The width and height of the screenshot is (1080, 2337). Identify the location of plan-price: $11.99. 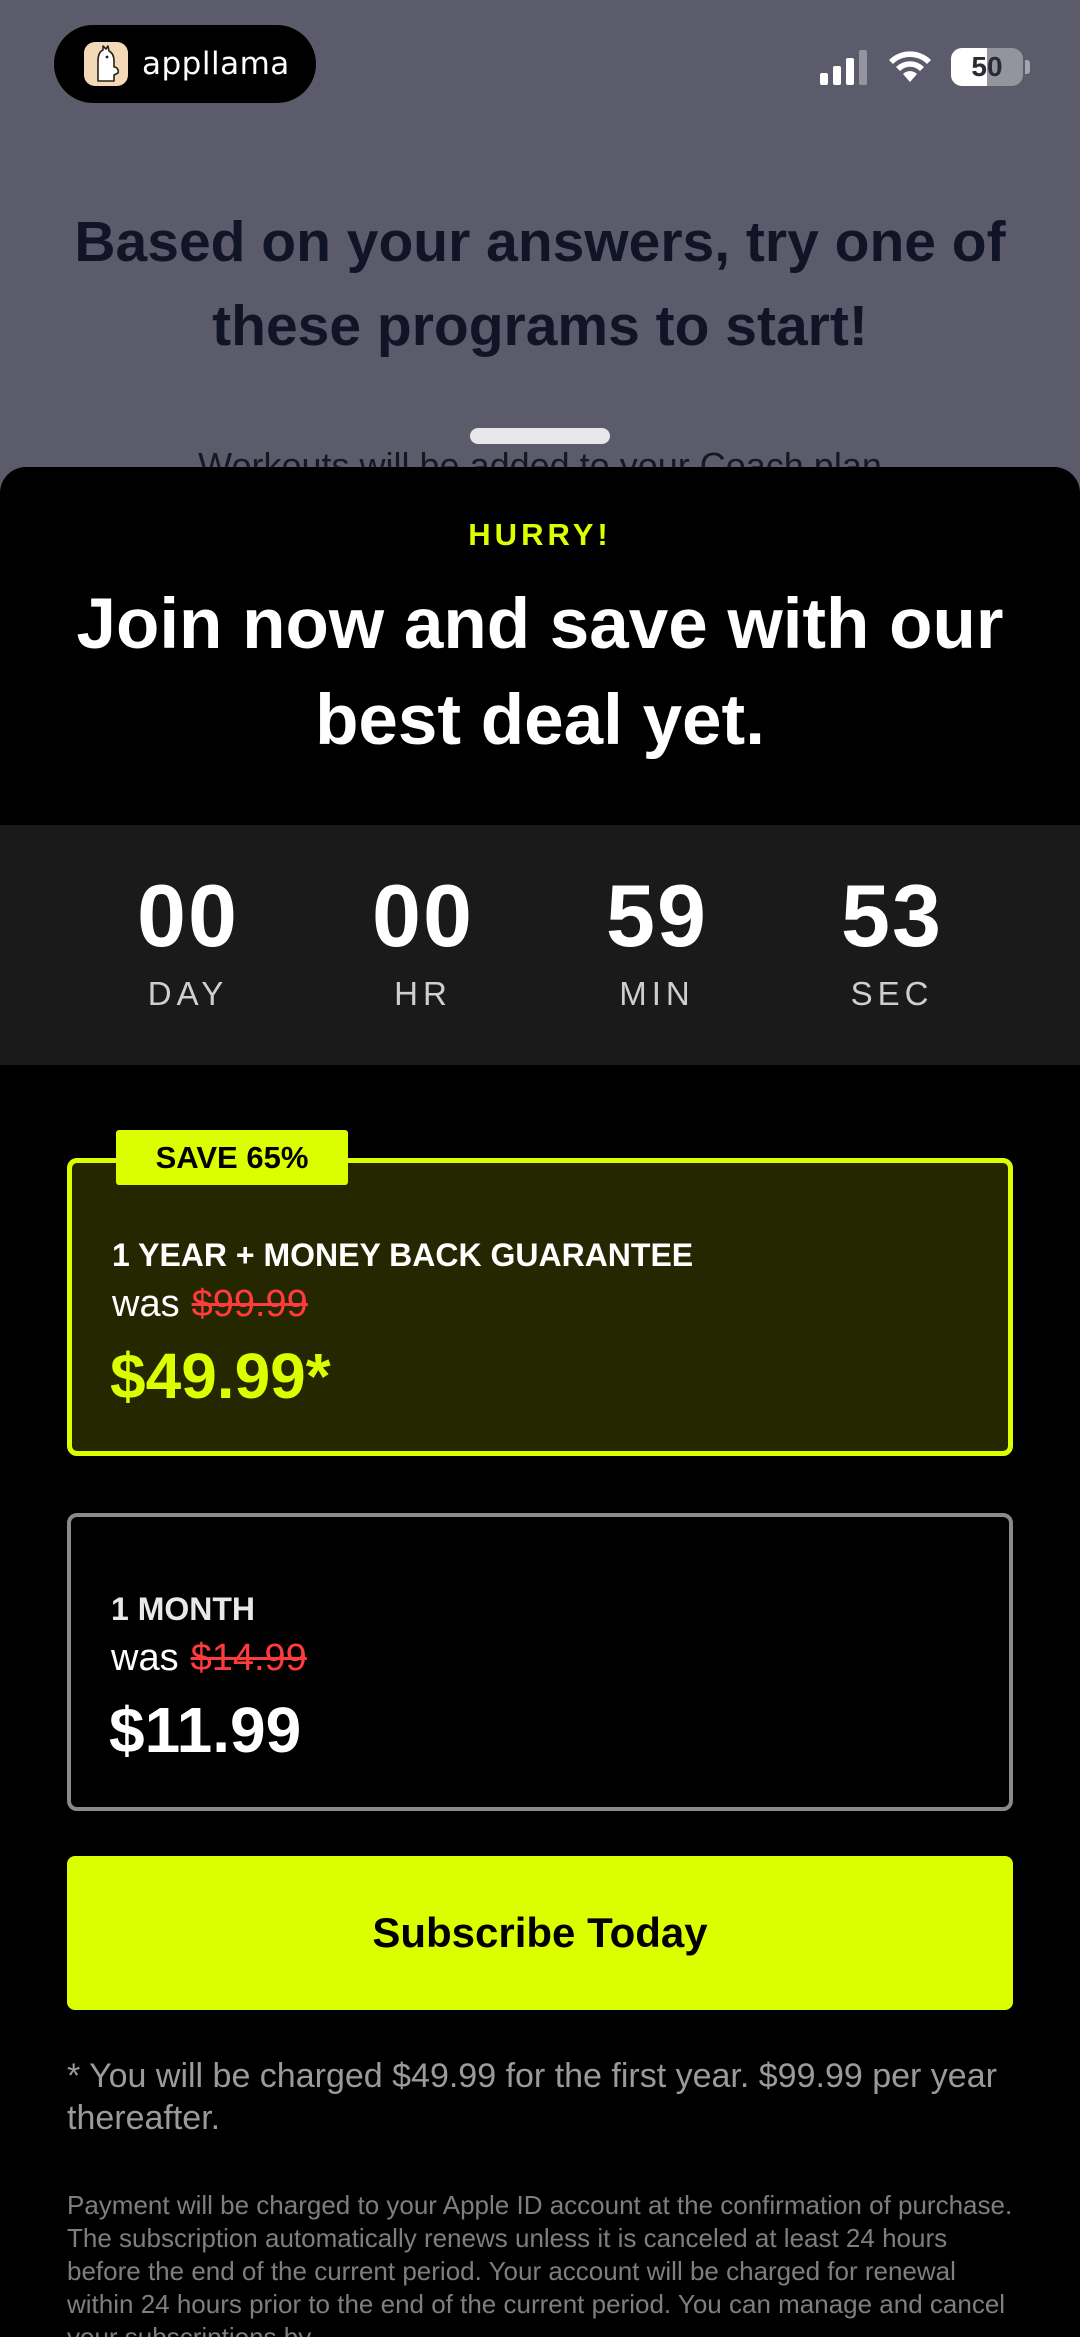
(205, 1730).